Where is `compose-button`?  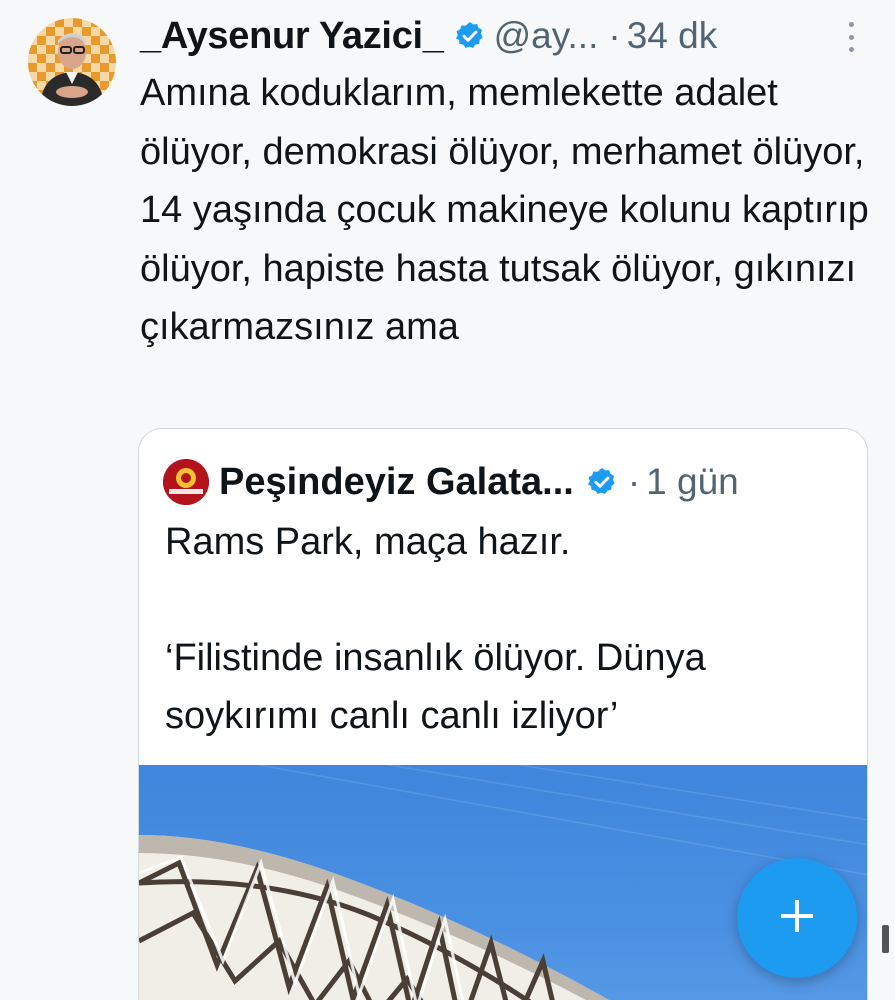
compose-button is located at coordinates (797, 918).